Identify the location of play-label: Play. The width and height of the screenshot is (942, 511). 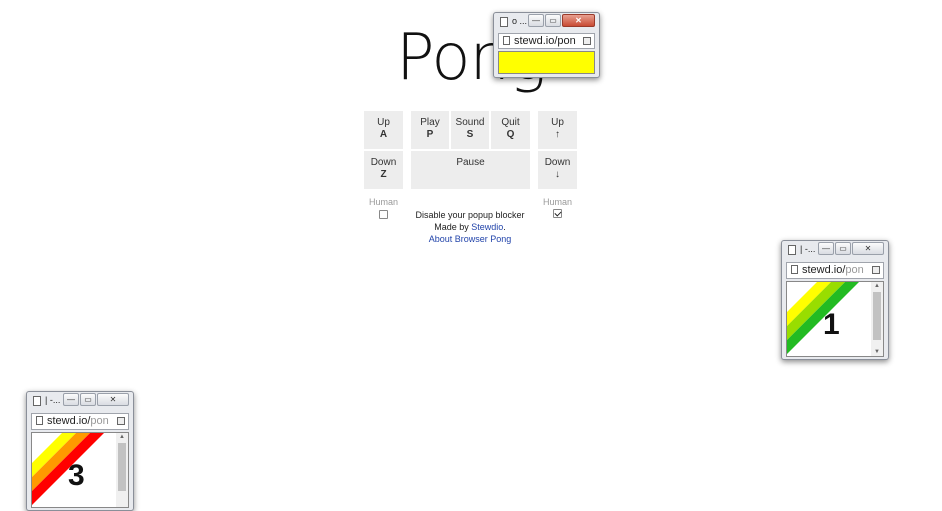
(430, 122).